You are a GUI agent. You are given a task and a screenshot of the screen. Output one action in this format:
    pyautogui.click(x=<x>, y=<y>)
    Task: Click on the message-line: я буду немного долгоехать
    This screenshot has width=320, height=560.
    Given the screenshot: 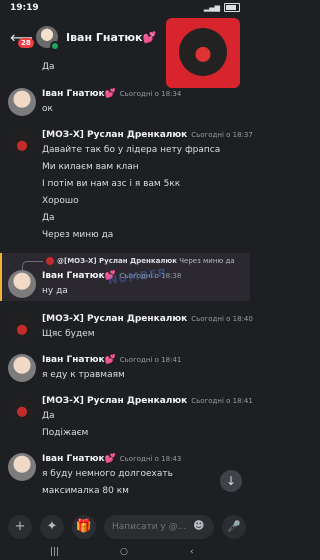 What is the action you would take?
    pyautogui.click(x=107, y=474)
    